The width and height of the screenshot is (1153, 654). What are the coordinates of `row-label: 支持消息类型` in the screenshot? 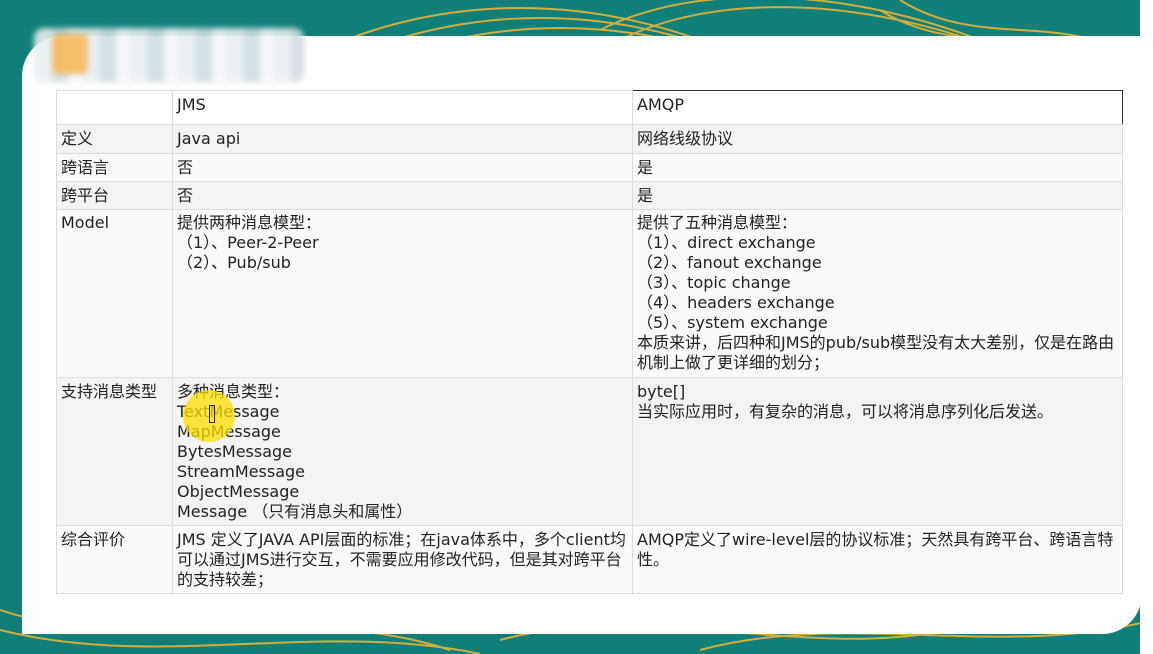 It's located at (114, 451).